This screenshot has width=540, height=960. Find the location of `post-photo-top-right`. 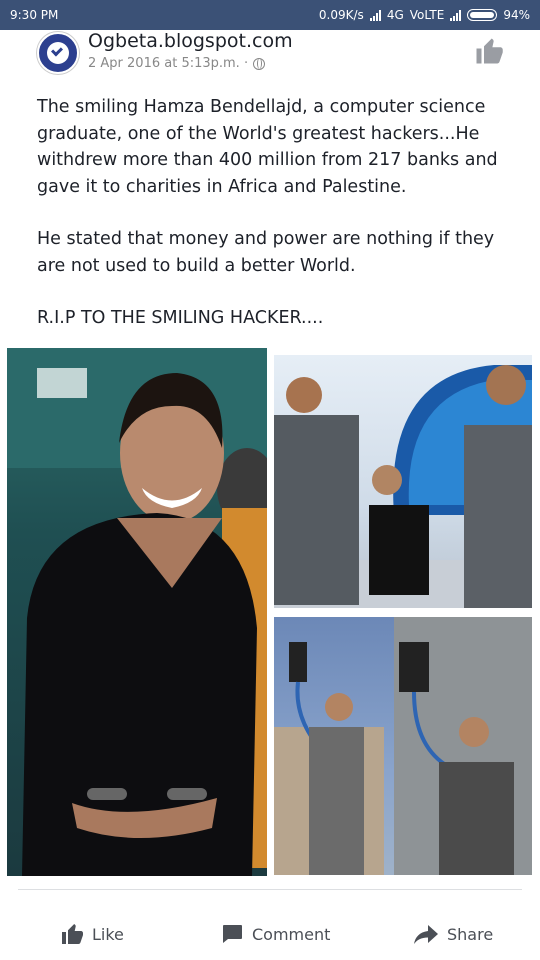

post-photo-top-right is located at coordinates (403, 481).